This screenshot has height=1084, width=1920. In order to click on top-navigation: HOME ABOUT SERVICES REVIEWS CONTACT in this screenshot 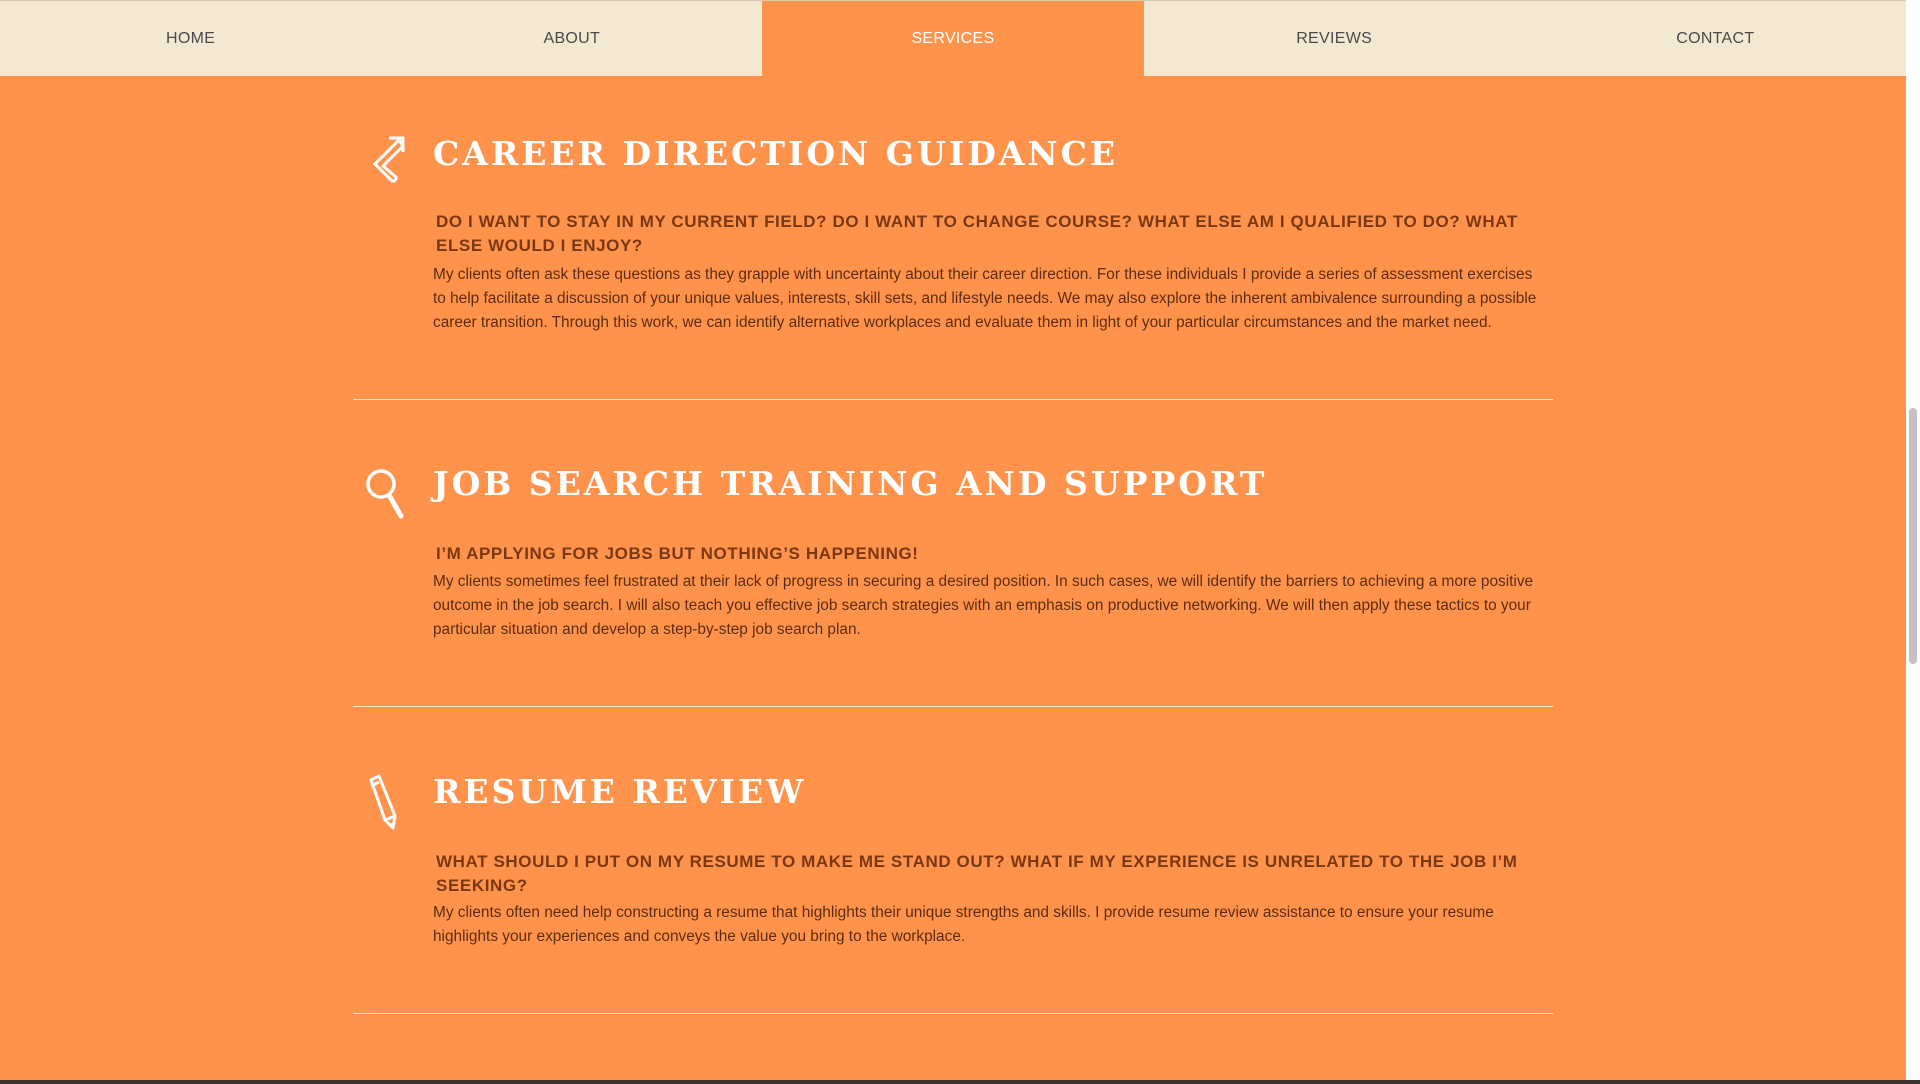, I will do `click(953, 38)`.